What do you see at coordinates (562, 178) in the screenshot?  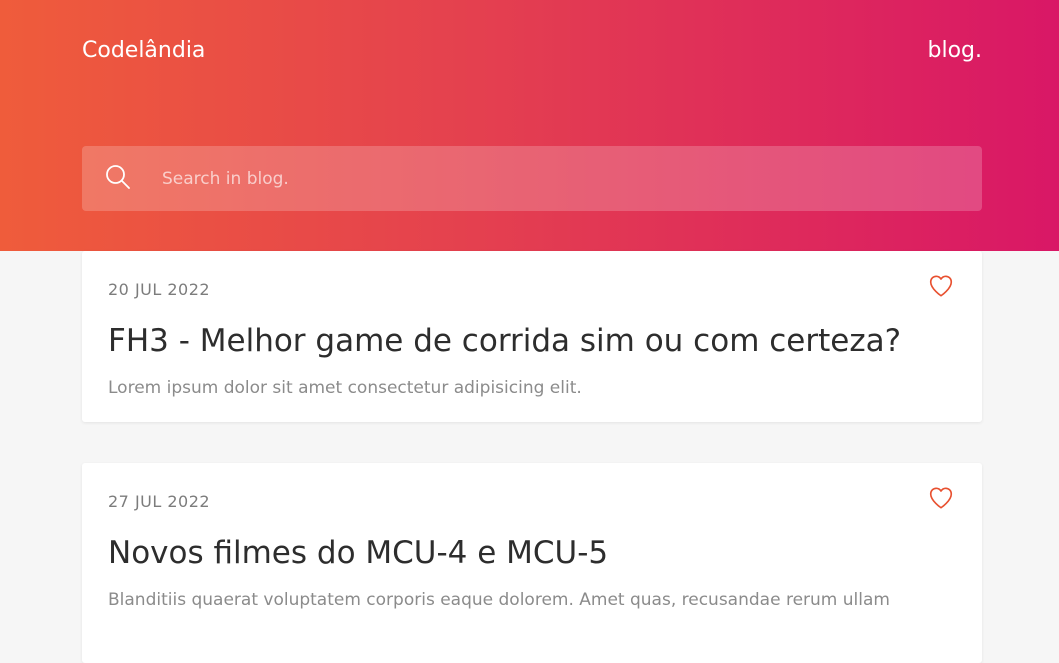 I see `search-input` at bounding box center [562, 178].